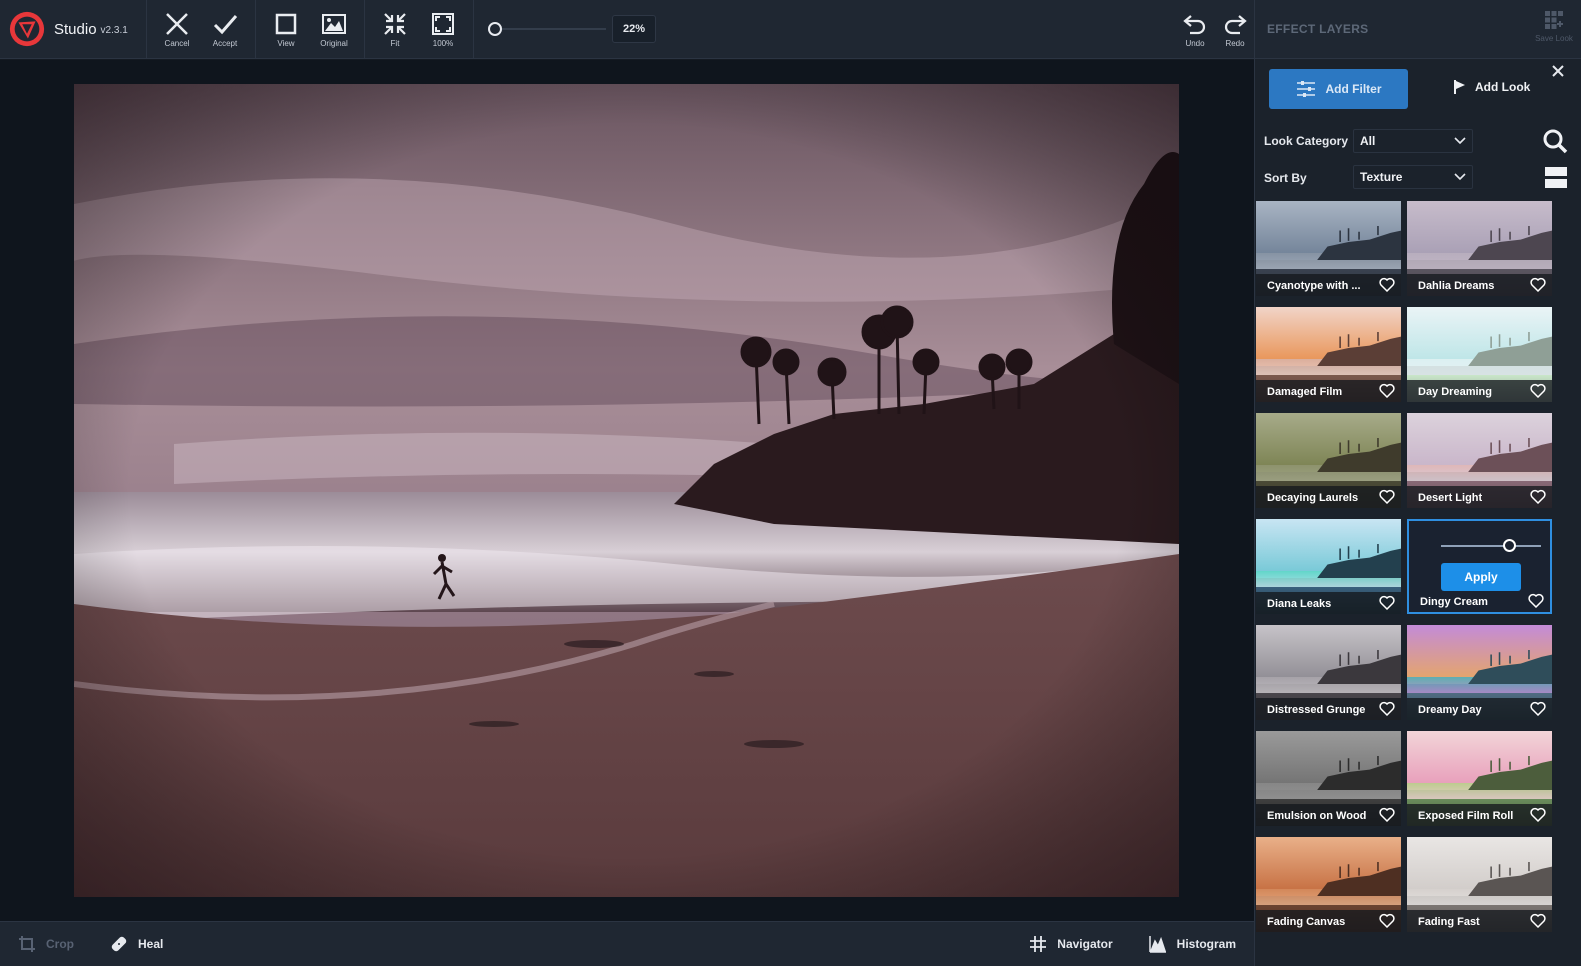  I want to click on zoom-slider-handle, so click(495, 29).